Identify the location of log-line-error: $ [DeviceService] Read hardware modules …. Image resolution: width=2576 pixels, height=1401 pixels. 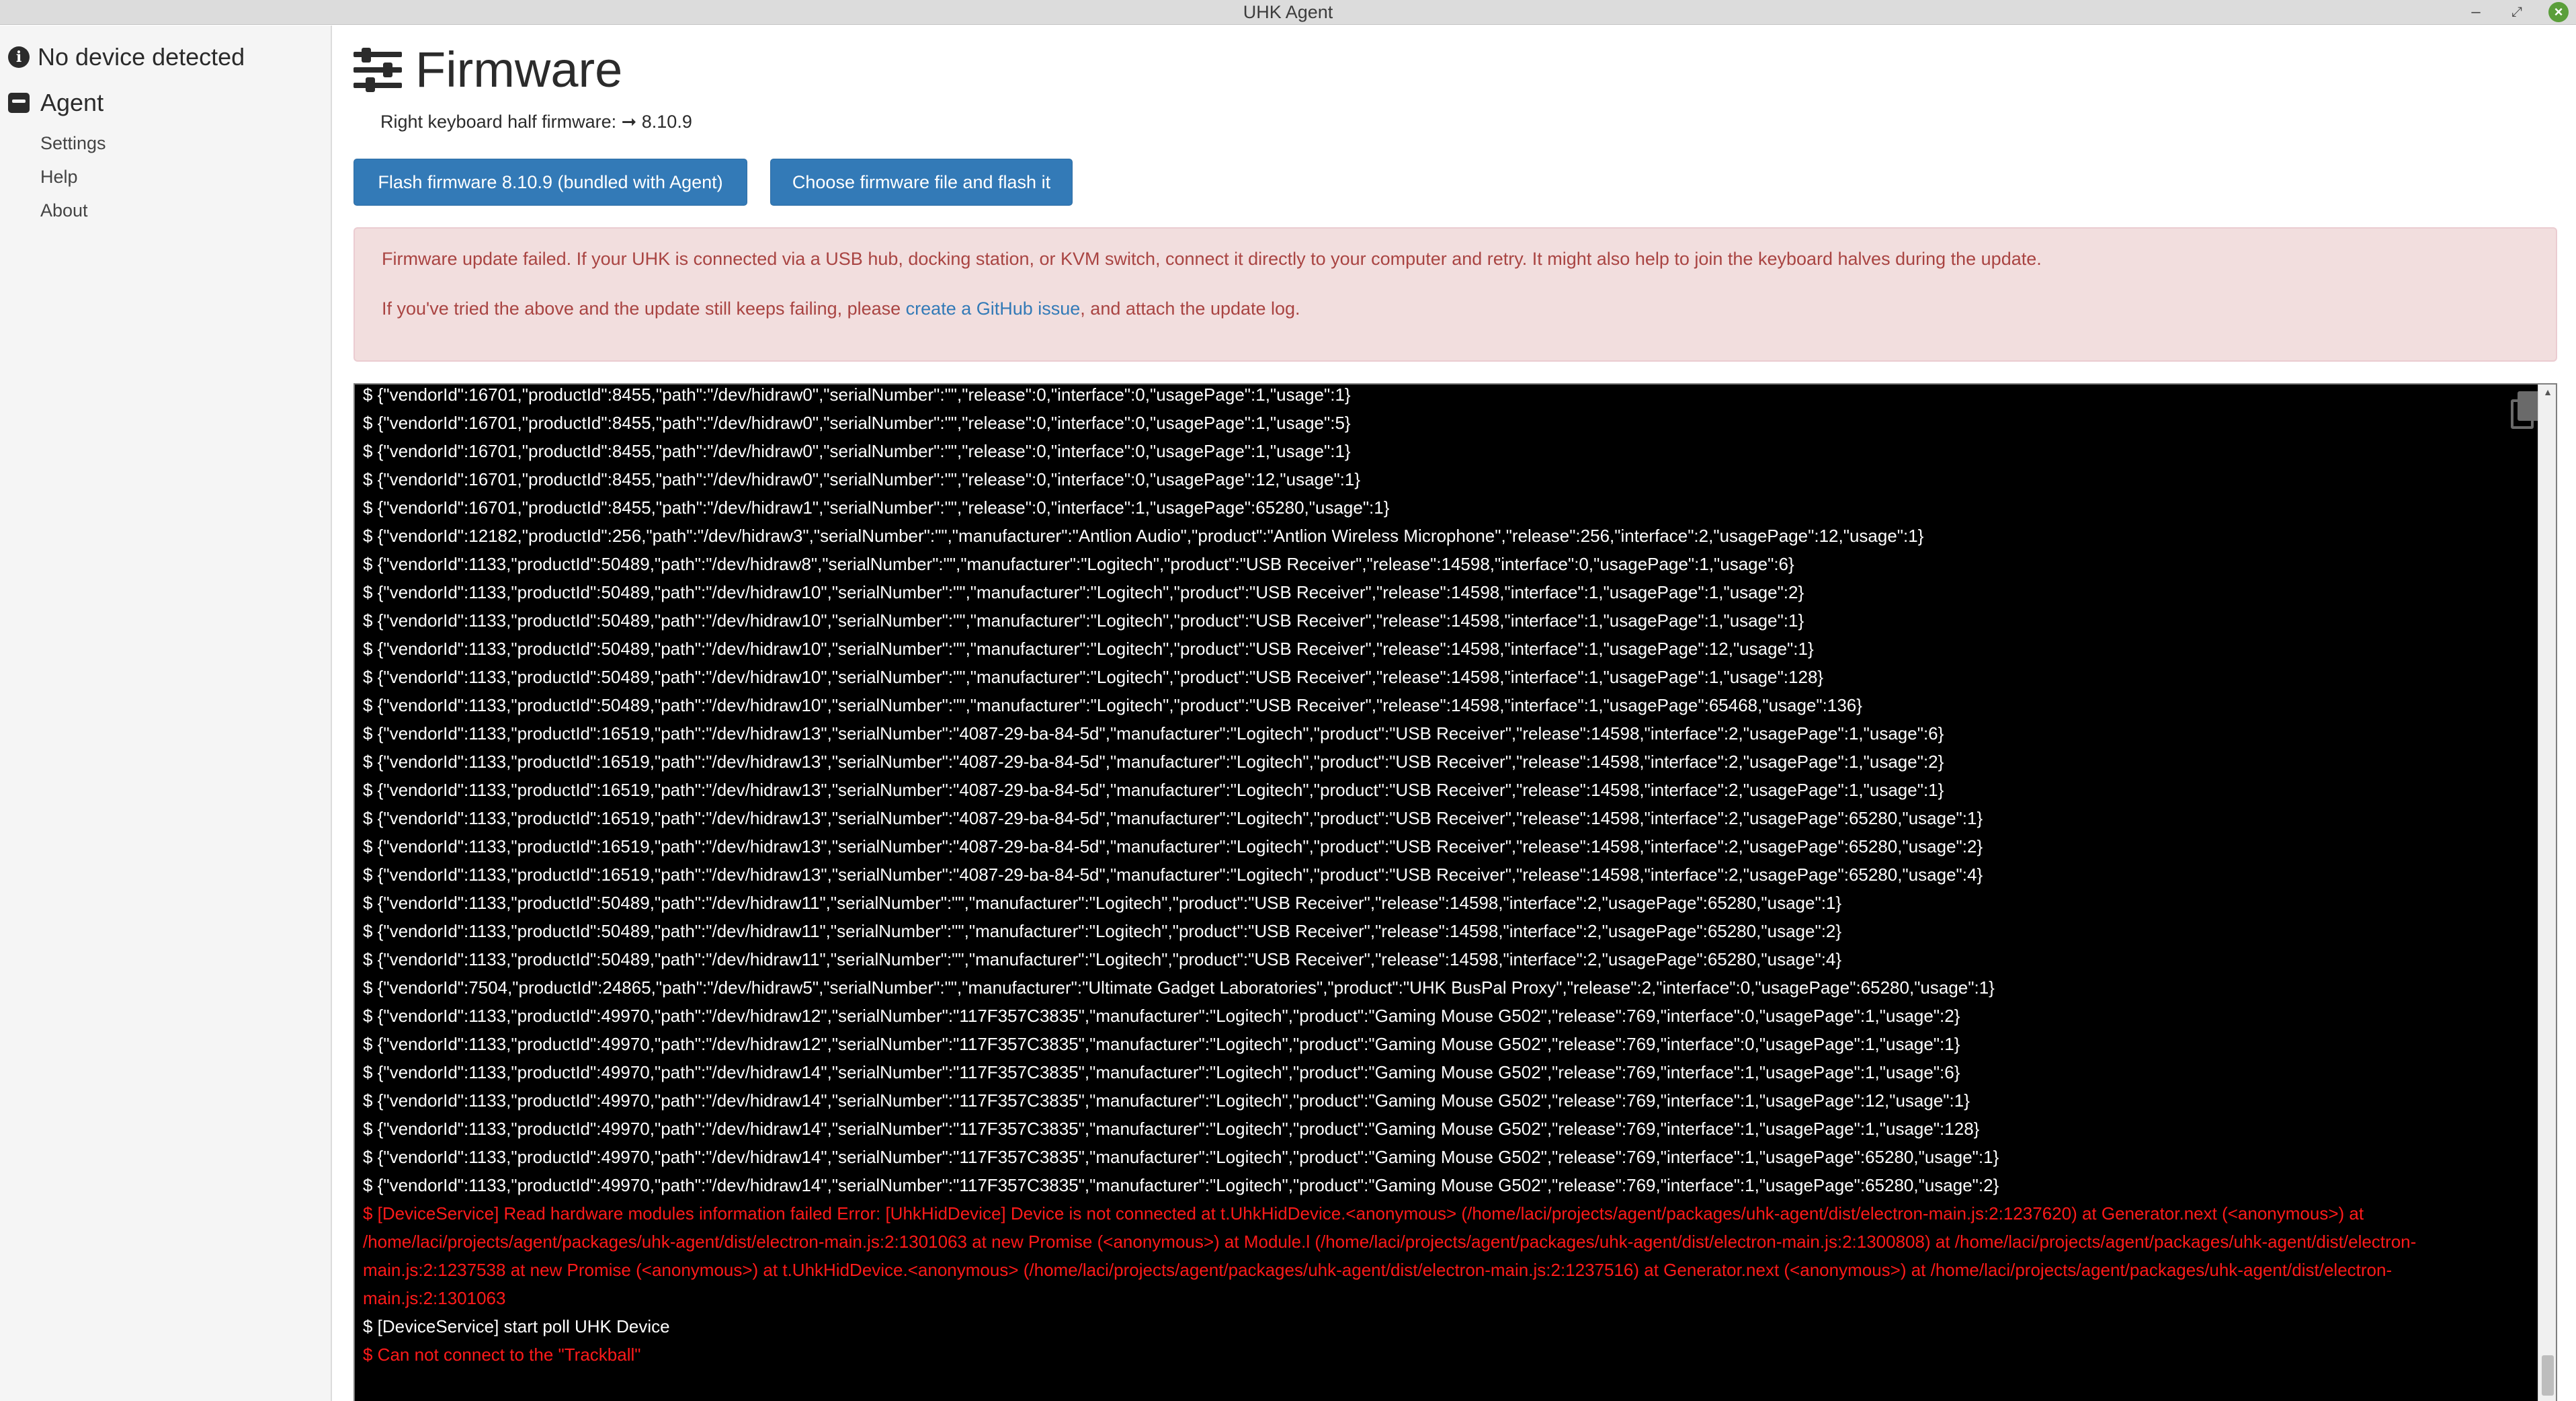
(1390, 1255).